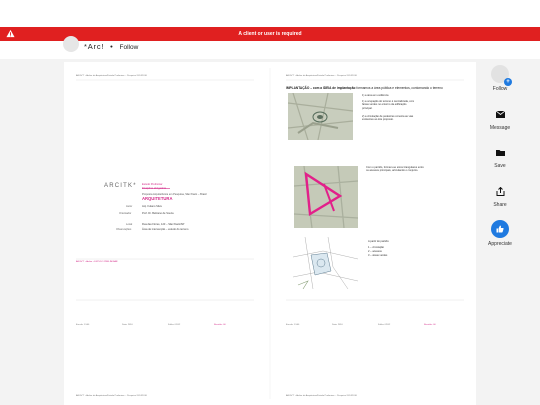 This screenshot has width=540, height=405. I want to click on right-footer-col-2: Data: 2016, so click(337, 325).